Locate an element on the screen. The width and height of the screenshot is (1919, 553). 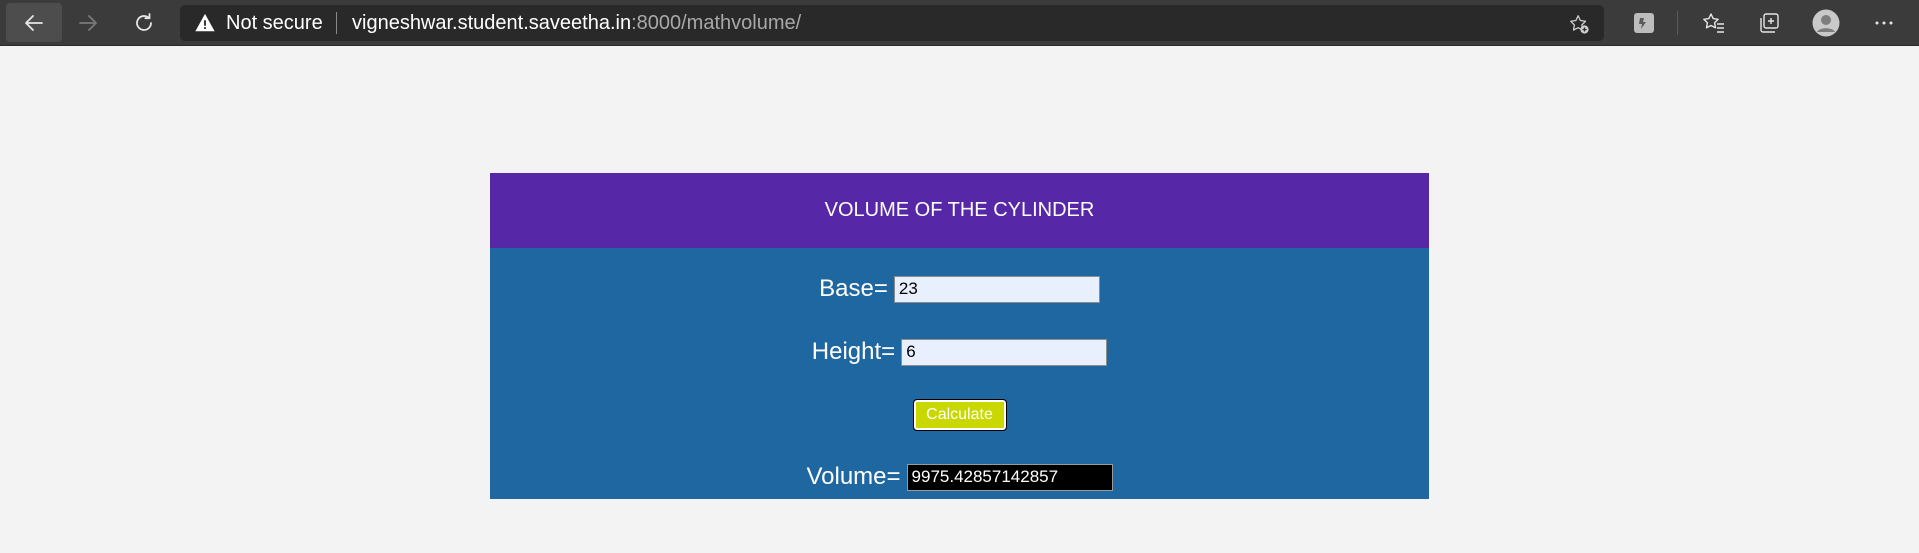
refresh-icon is located at coordinates (144, 21).